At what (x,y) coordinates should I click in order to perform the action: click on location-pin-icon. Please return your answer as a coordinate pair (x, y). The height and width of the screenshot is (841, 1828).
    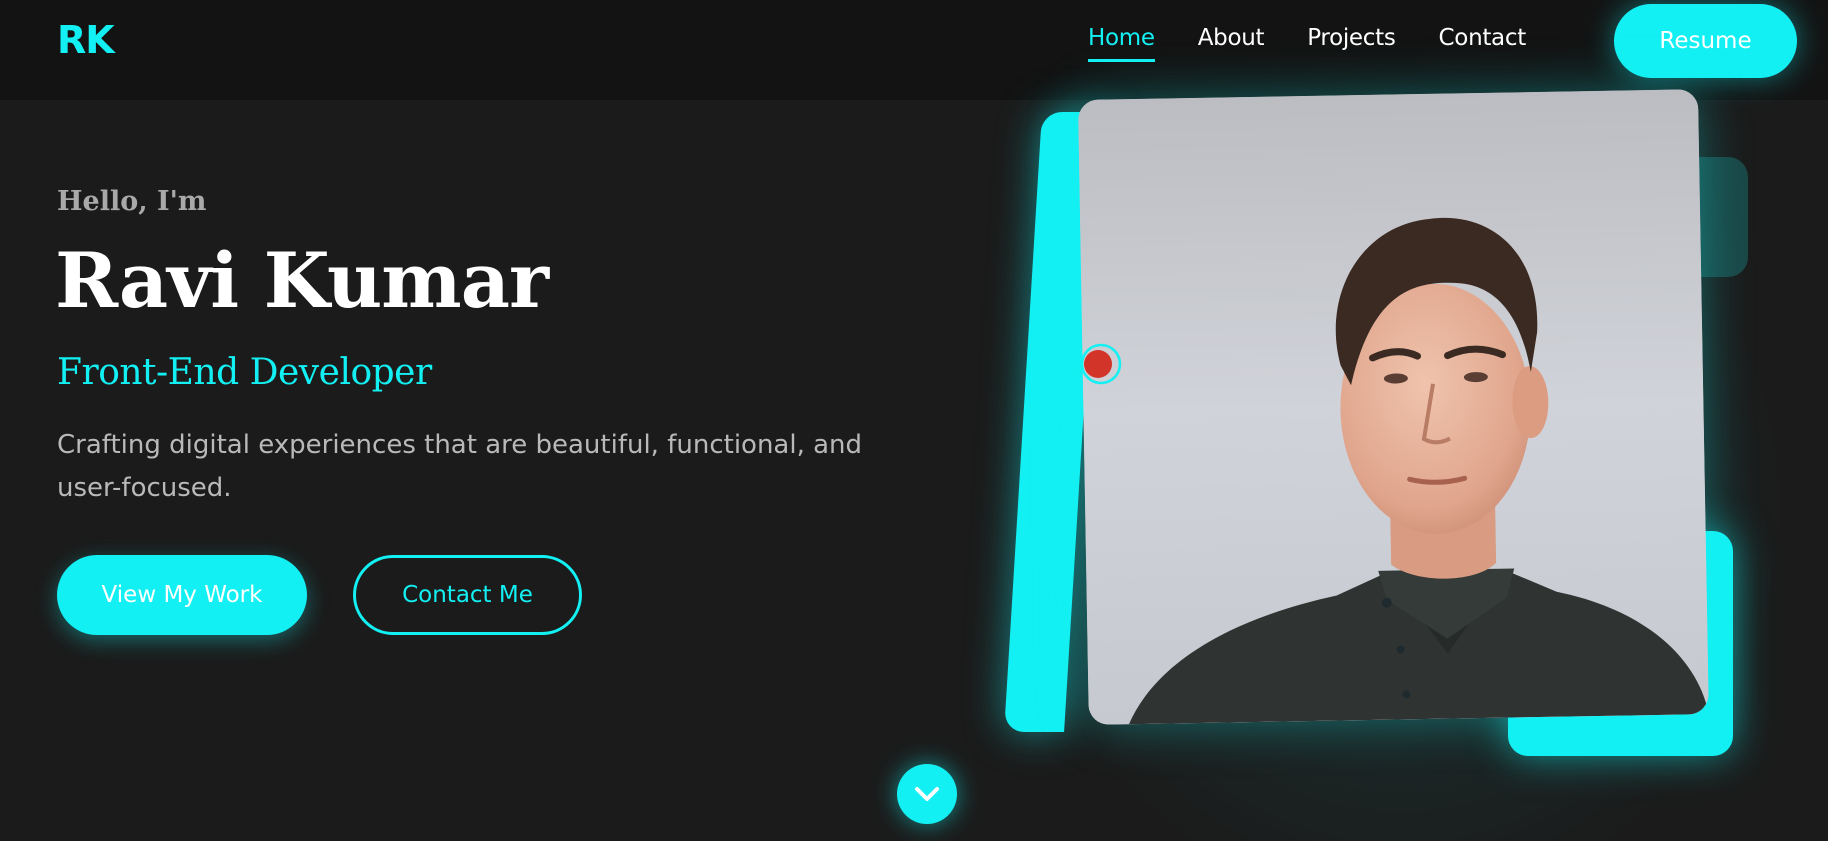
    Looking at the image, I should click on (1101, 372).